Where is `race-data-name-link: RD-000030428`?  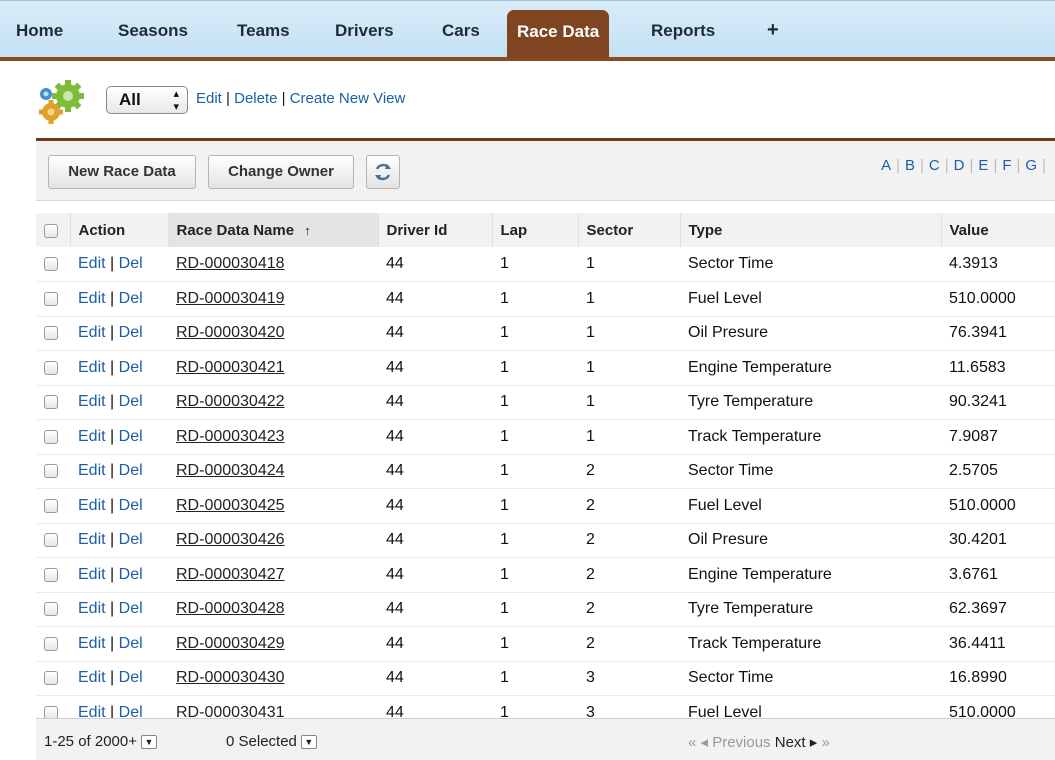 race-data-name-link: RD-000030428 is located at coordinates (230, 608).